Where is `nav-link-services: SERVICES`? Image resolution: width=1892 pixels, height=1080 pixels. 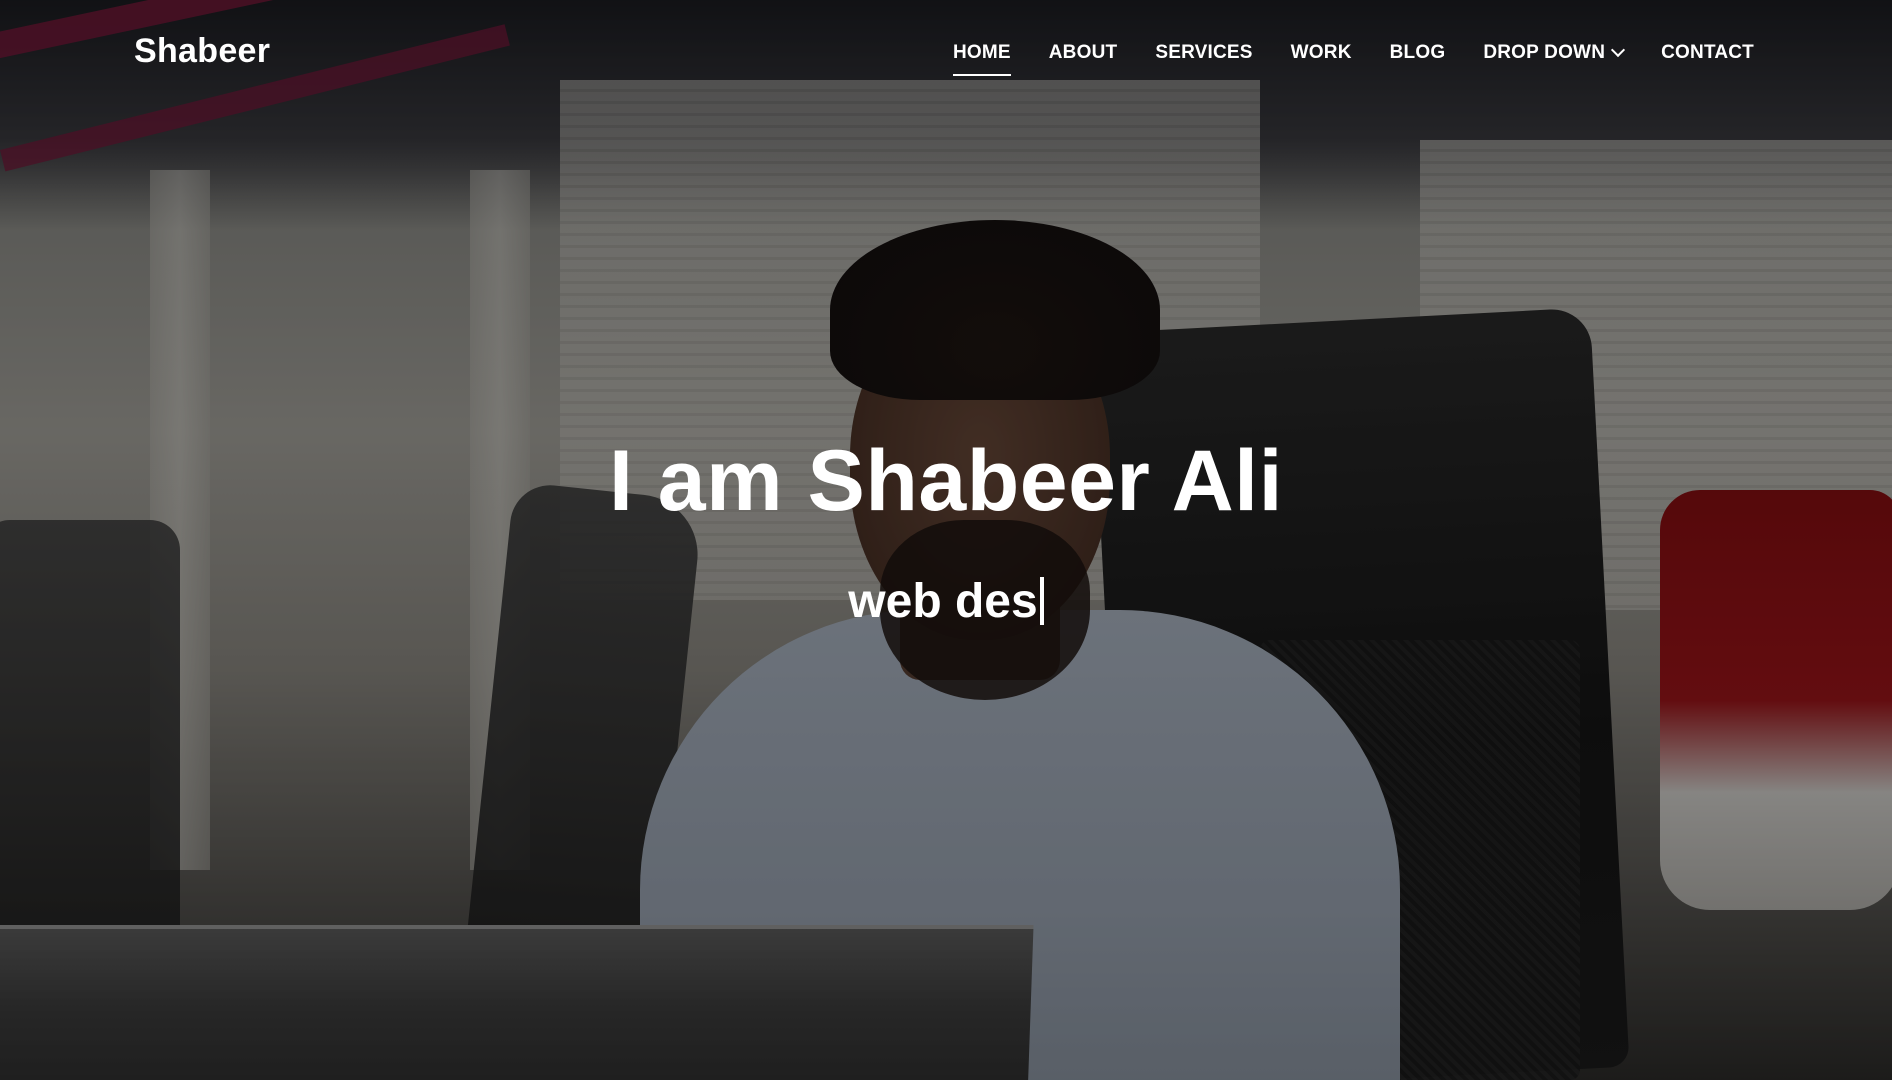
nav-link-services: SERVICES is located at coordinates (1203, 56).